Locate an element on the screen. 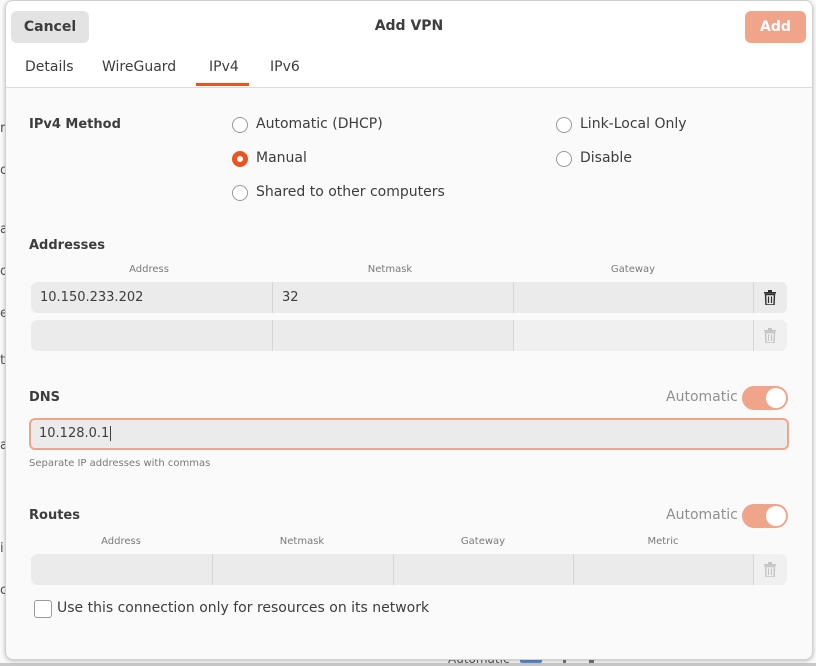  radio-label-manual: Manual is located at coordinates (281, 158).